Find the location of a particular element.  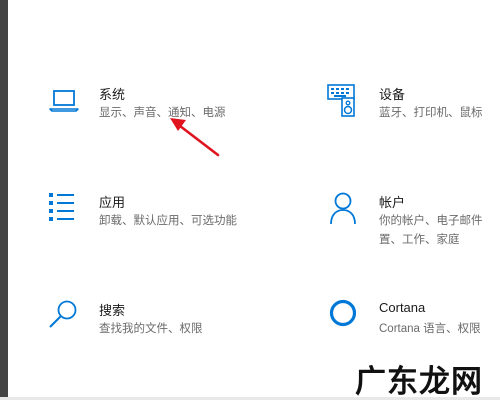

tile-title: 设备 is located at coordinates (392, 94).